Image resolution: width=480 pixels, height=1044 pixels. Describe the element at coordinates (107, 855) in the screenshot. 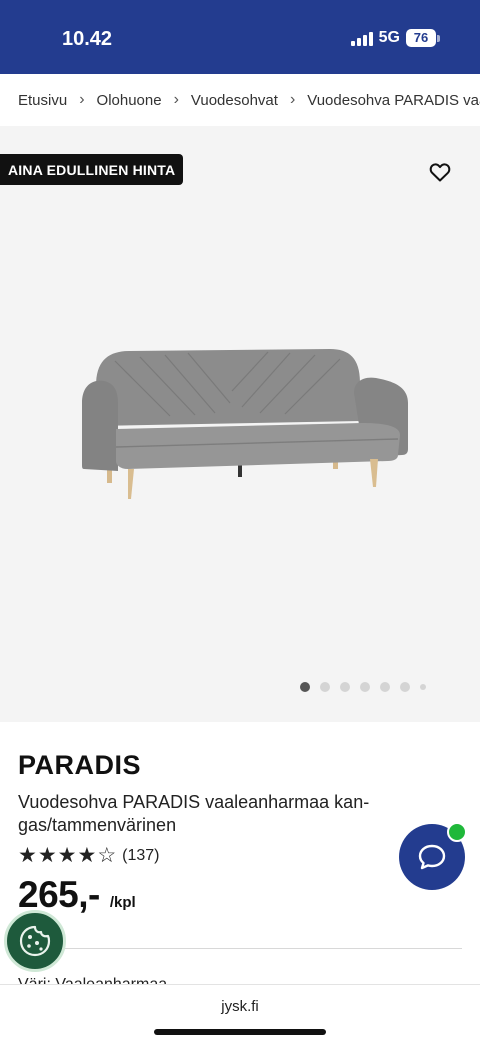

I see `star-empty-icon: ☆` at that location.